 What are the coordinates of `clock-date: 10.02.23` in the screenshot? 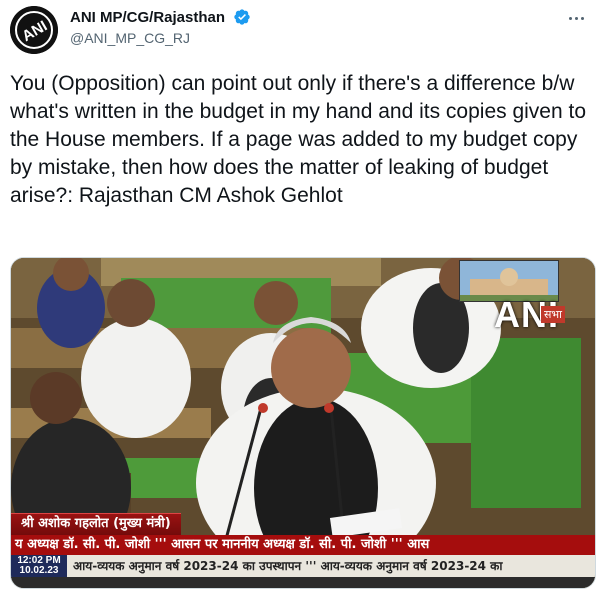 It's located at (39, 570).